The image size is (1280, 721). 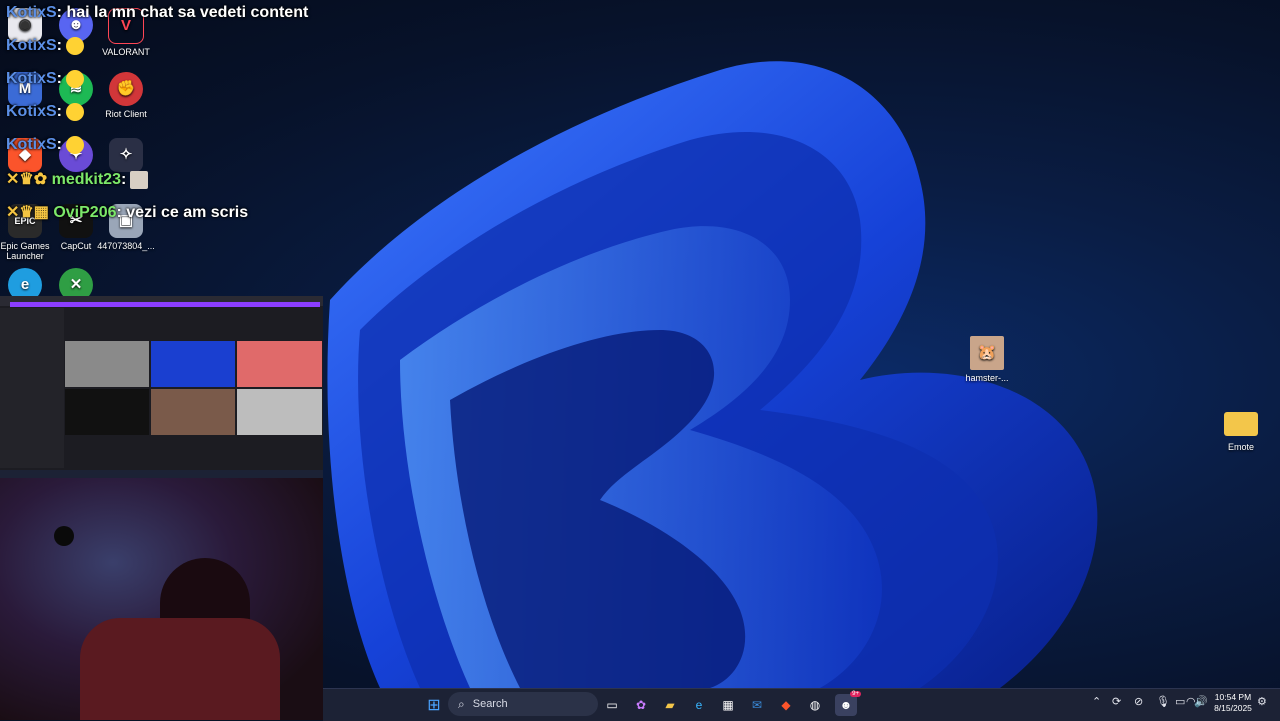 I want to click on display-icon: ▭, so click(x=1180, y=701).